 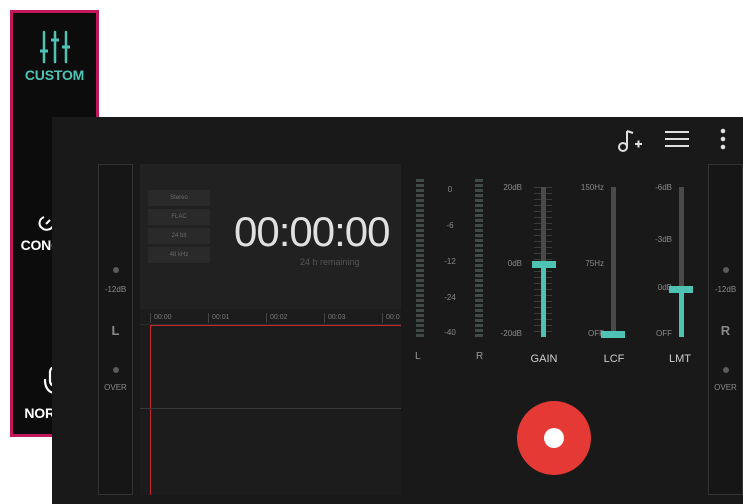 I want to click on right-channel-label: R, so click(x=725, y=330).